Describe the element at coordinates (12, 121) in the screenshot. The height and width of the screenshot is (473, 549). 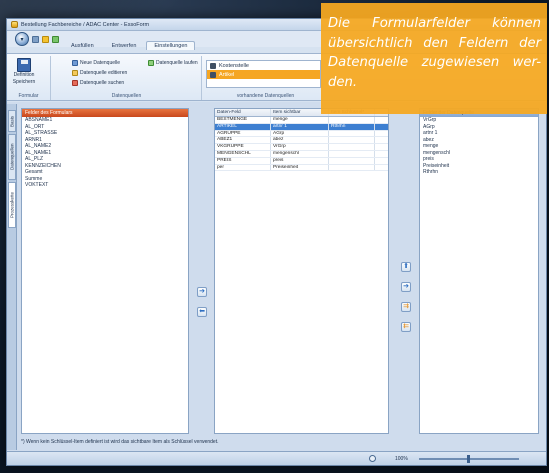
I see `side-tab-basis: Basis` at that location.